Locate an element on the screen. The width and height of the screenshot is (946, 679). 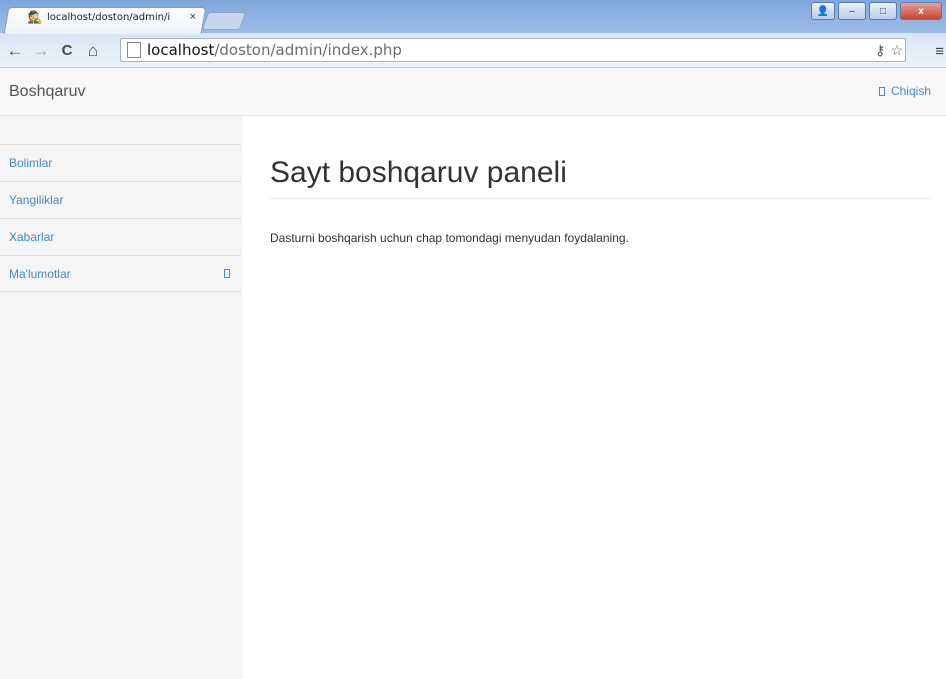
key-icon: ⚷ is located at coordinates (880, 50).